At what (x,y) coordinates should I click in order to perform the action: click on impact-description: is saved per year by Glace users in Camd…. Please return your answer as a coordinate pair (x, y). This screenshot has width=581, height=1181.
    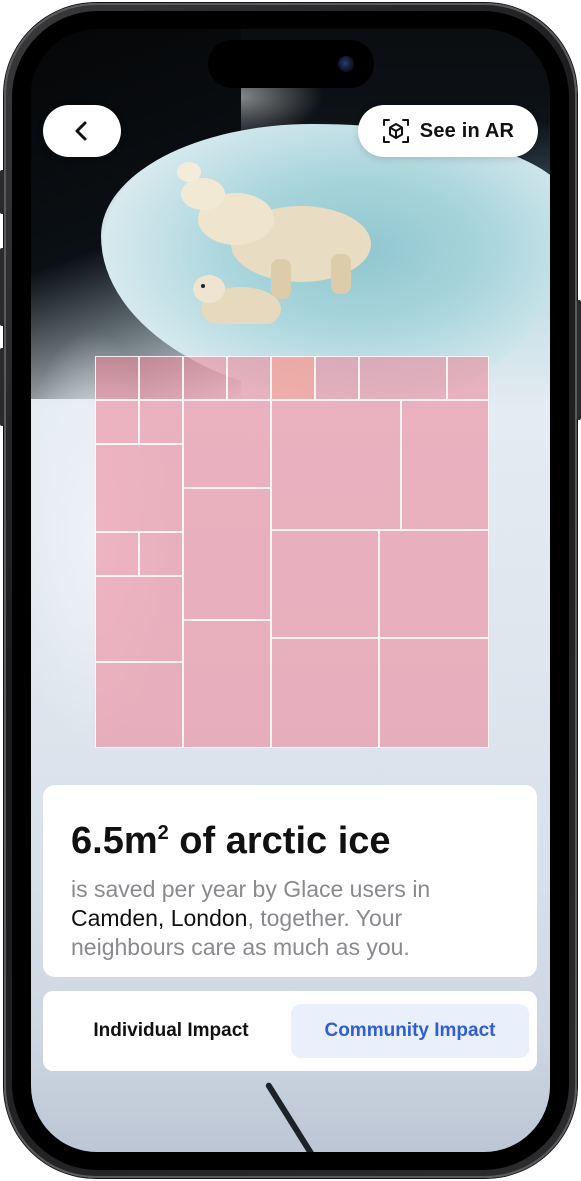
    Looking at the image, I should click on (290, 918).